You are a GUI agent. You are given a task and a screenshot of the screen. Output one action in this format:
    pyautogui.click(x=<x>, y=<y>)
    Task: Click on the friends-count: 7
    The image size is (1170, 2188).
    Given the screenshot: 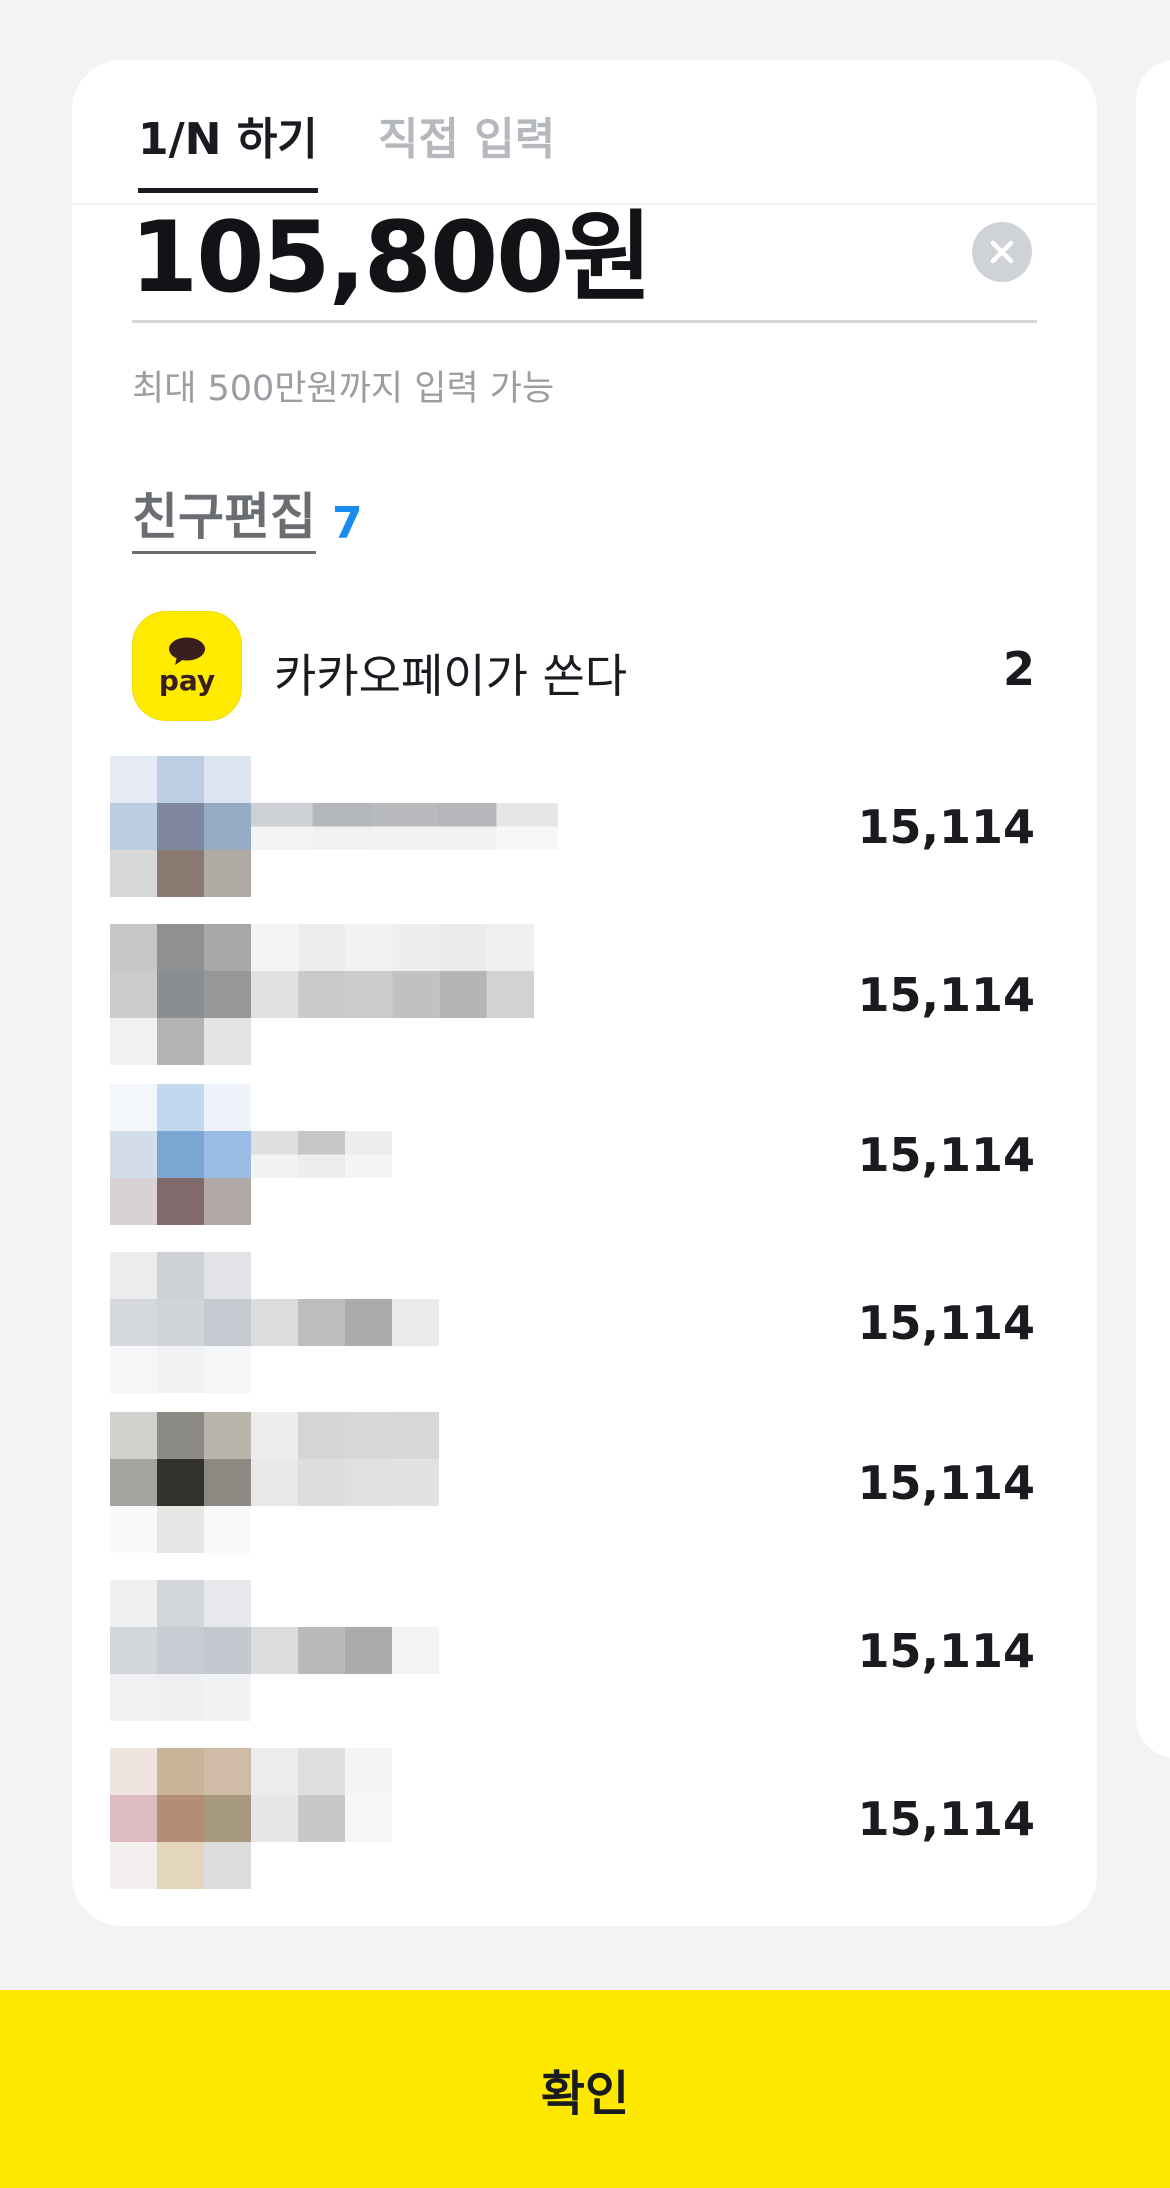 What is the action you would take?
    pyautogui.click(x=347, y=523)
    